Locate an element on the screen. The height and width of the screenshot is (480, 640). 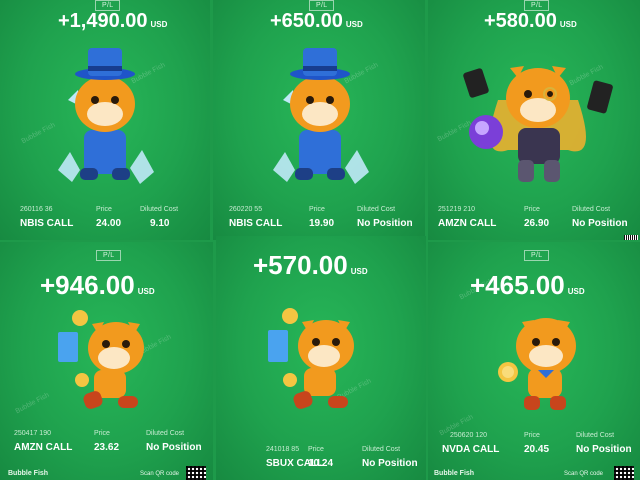
price-value: 24.00 is located at coordinates (109, 223).